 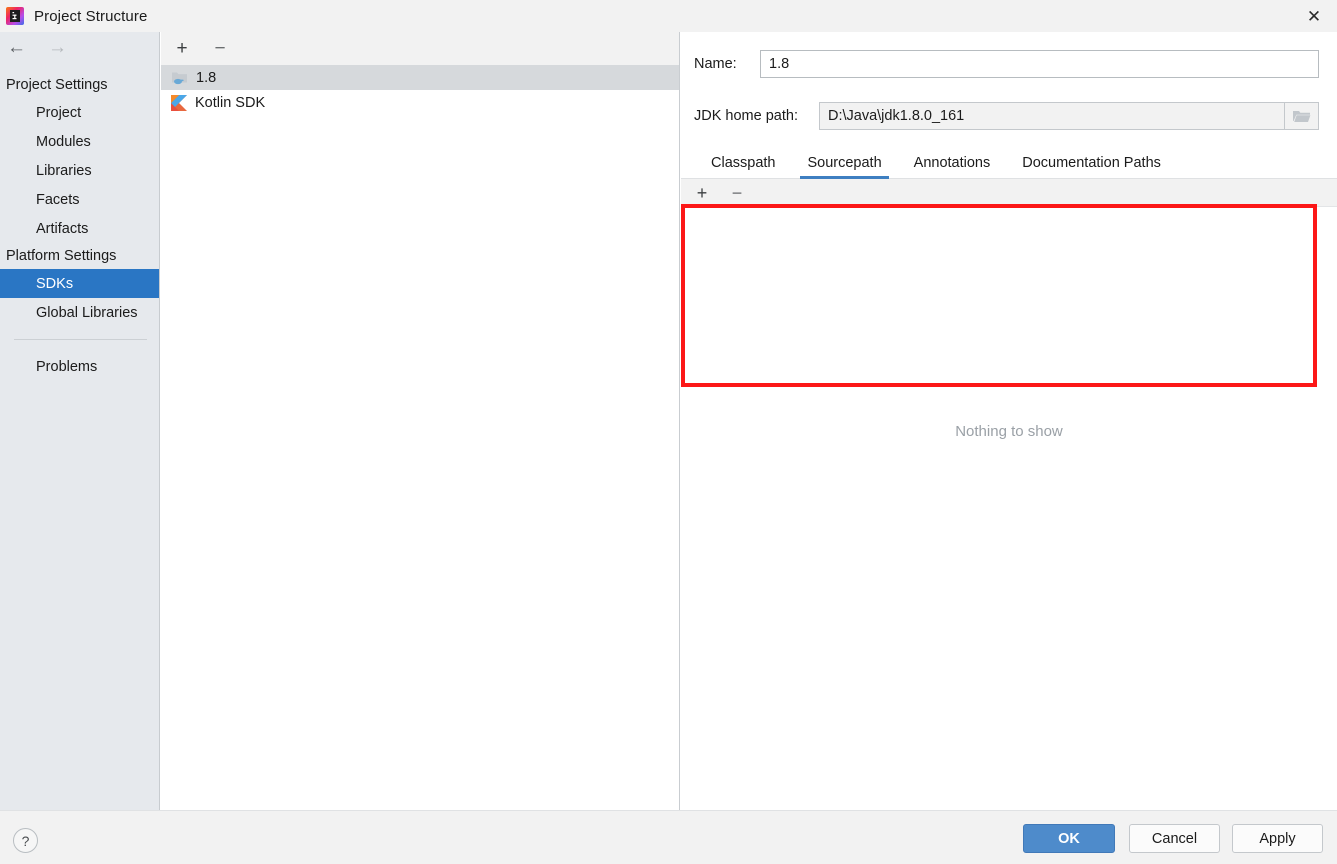 I want to click on sdk-row-label: Kotlin SDK, so click(x=230, y=102).